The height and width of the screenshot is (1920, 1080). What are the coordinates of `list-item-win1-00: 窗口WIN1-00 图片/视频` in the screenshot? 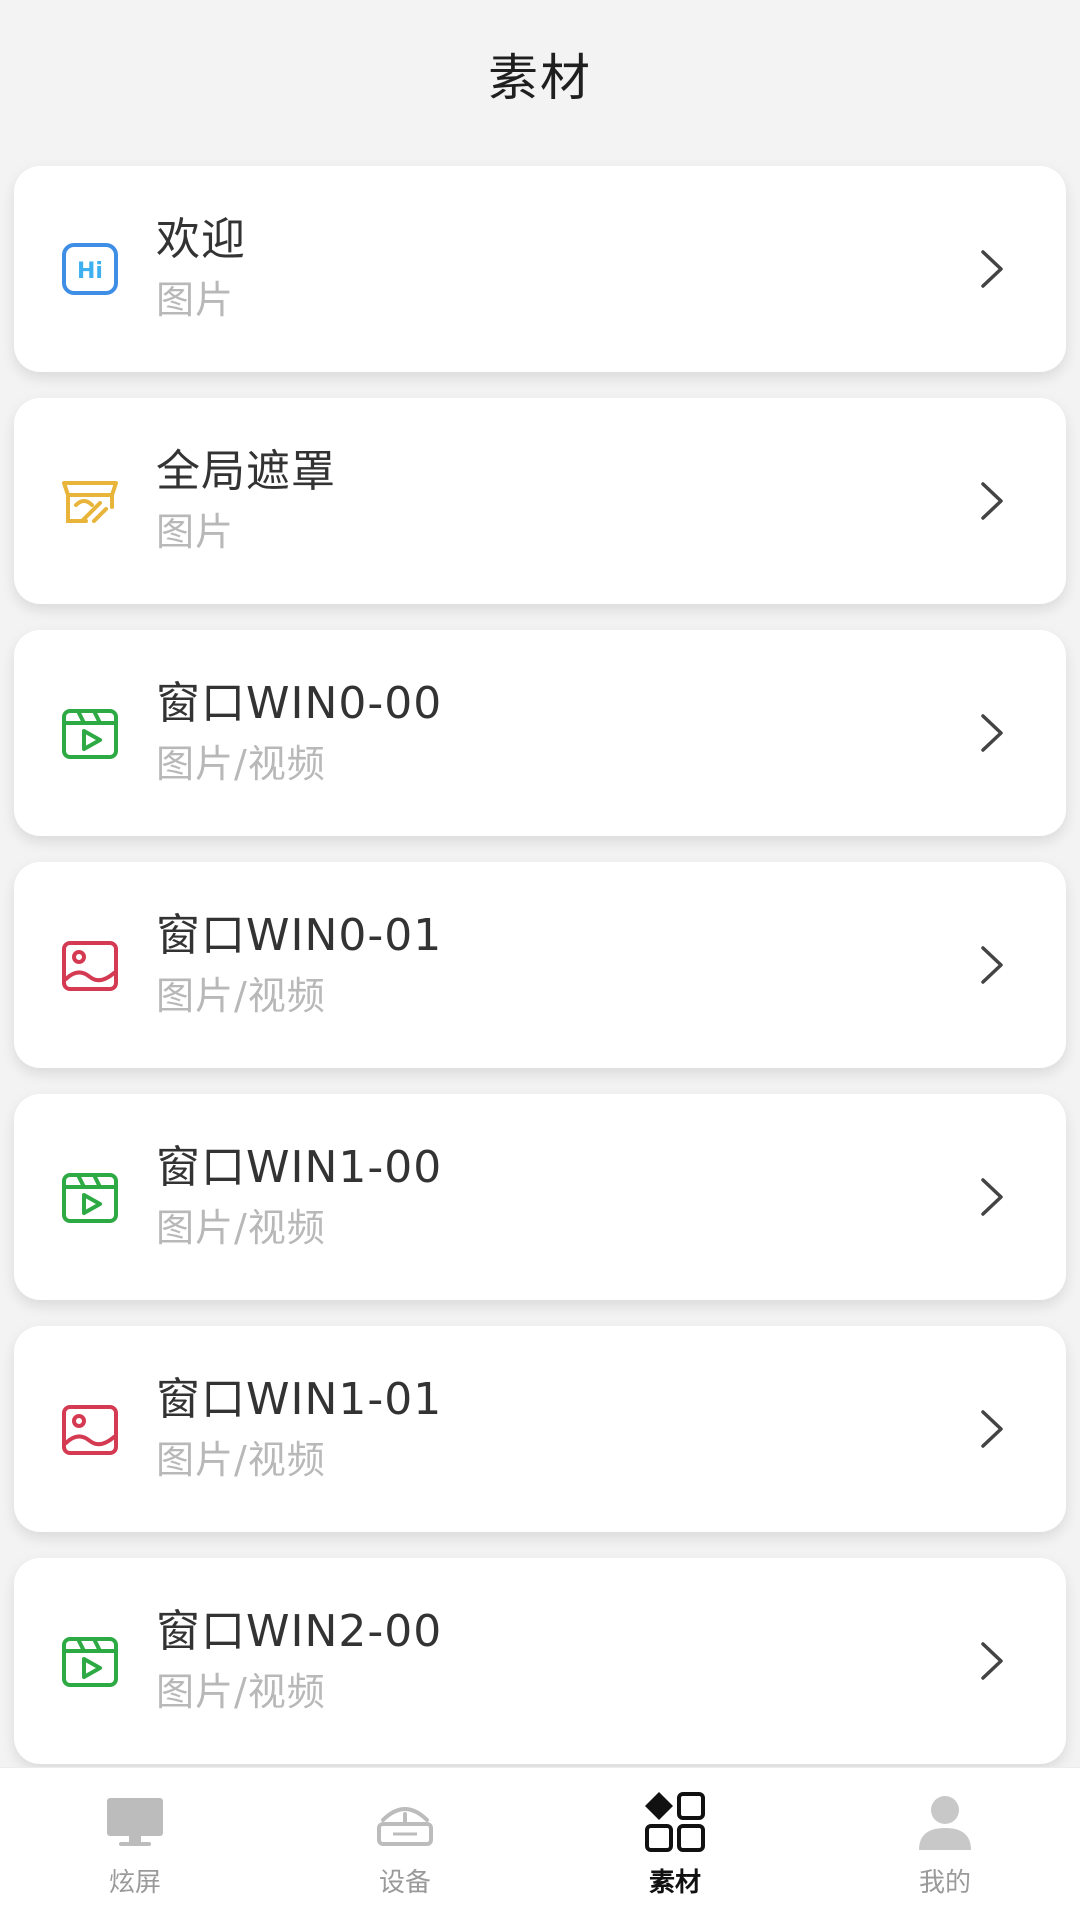 It's located at (540, 1197).